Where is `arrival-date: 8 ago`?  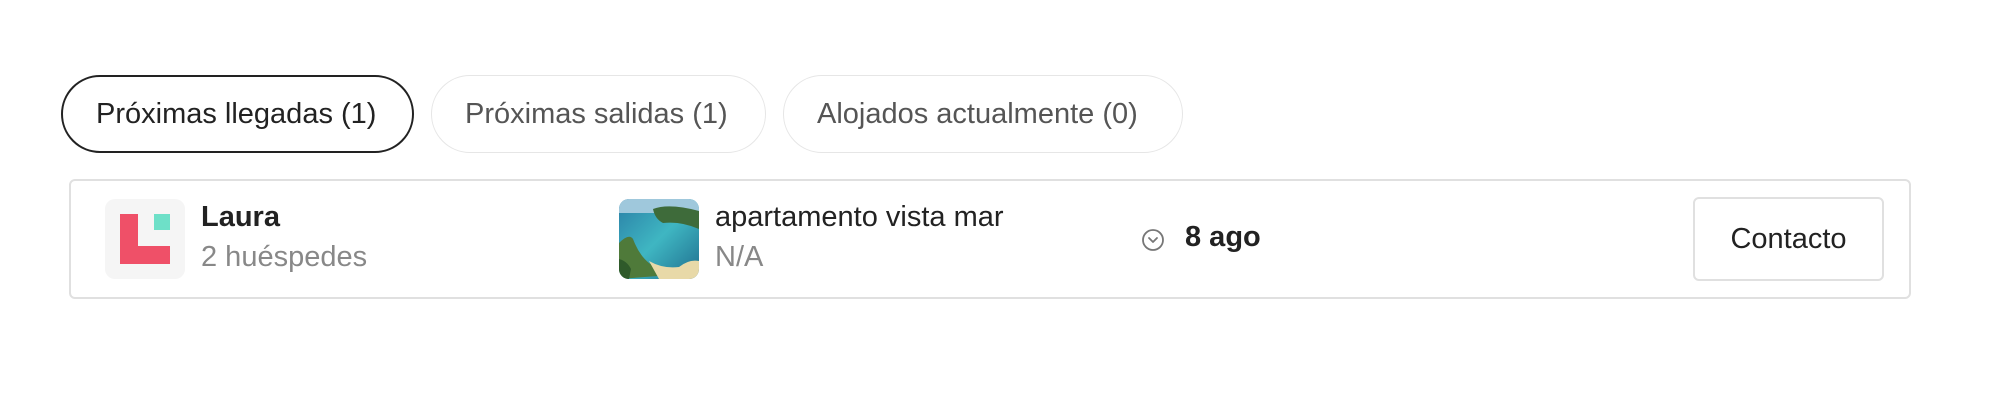
arrival-date: 8 ago is located at coordinates (1223, 237).